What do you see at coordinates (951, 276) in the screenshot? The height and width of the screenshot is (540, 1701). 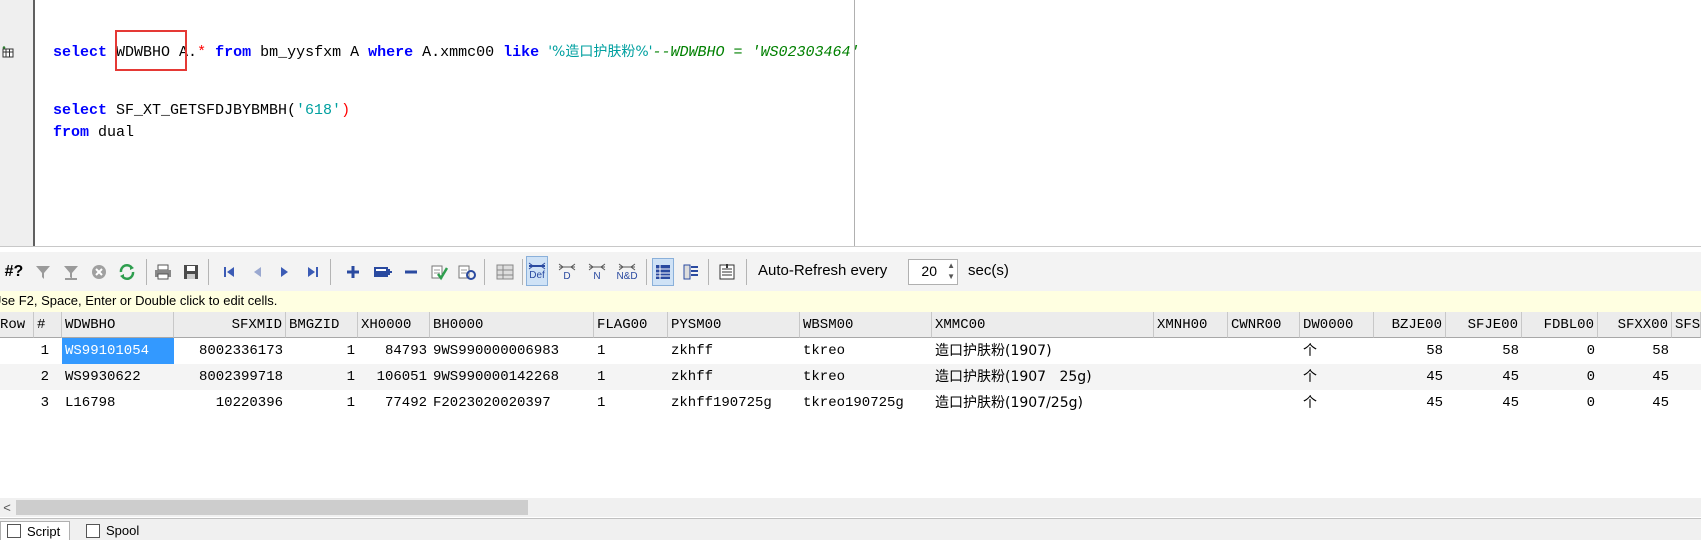 I see `spin-down-icon: ▼` at bounding box center [951, 276].